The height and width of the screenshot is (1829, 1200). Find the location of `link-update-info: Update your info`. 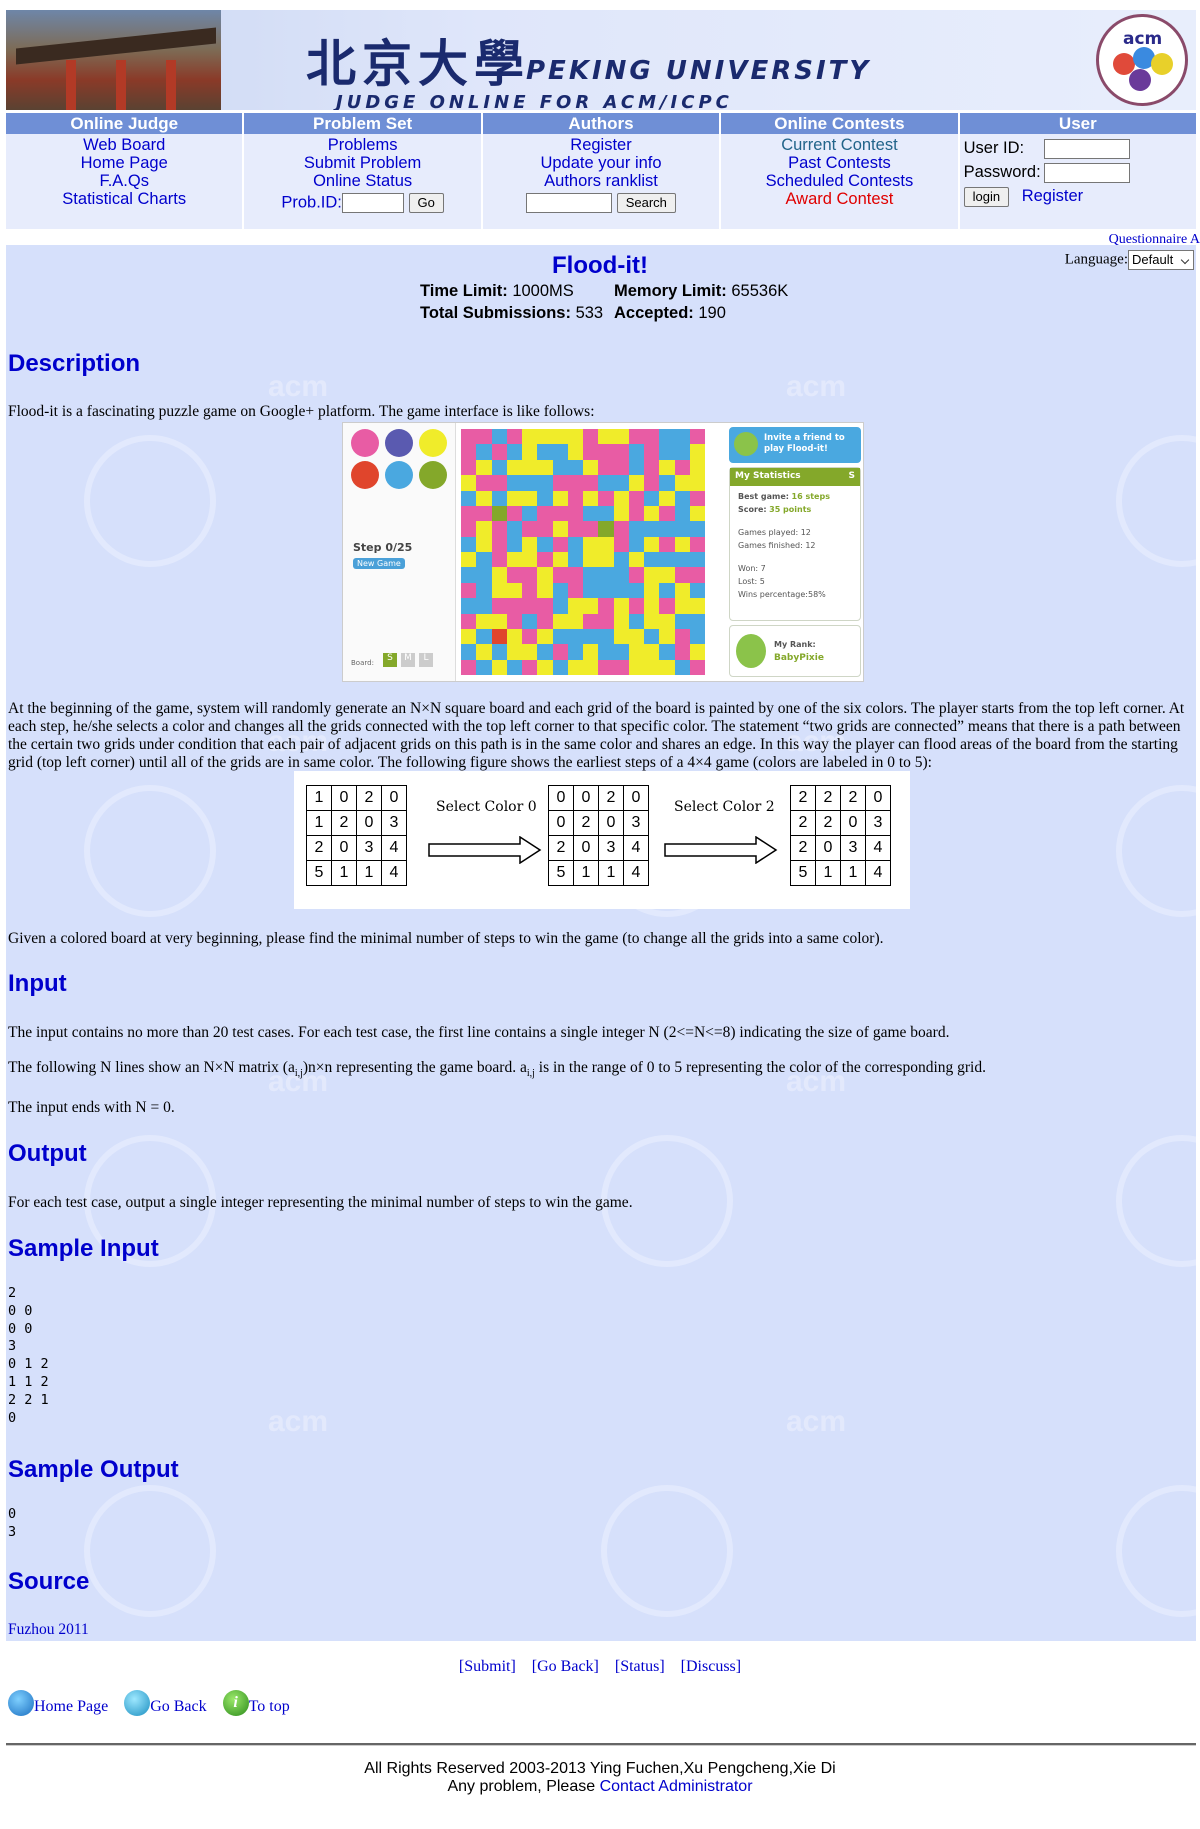

link-update-info: Update your info is located at coordinates (601, 163).